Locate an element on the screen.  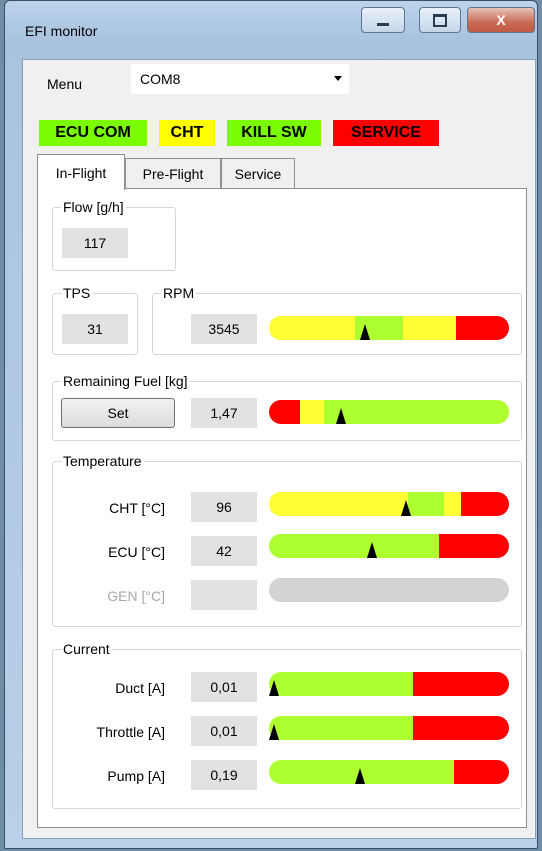
status-cht: CHT is located at coordinates (187, 133).